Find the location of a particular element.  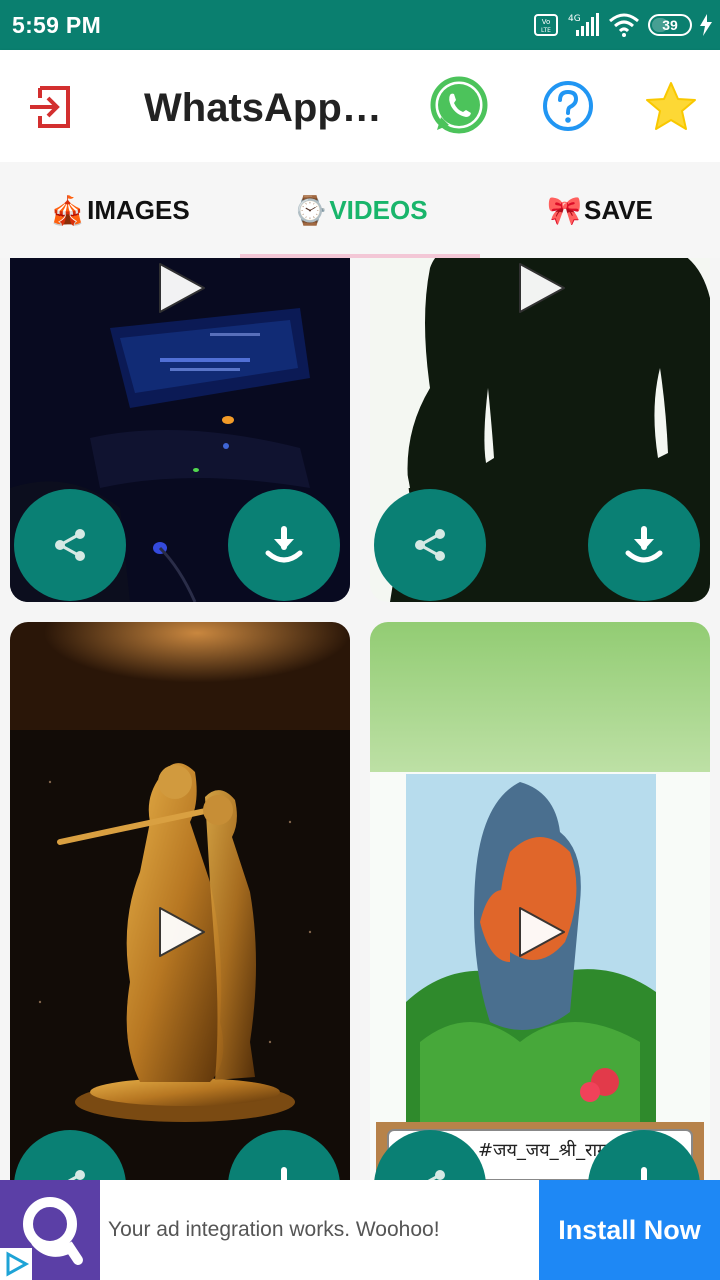

volte-icon: VoLTE is located at coordinates (546, 25).